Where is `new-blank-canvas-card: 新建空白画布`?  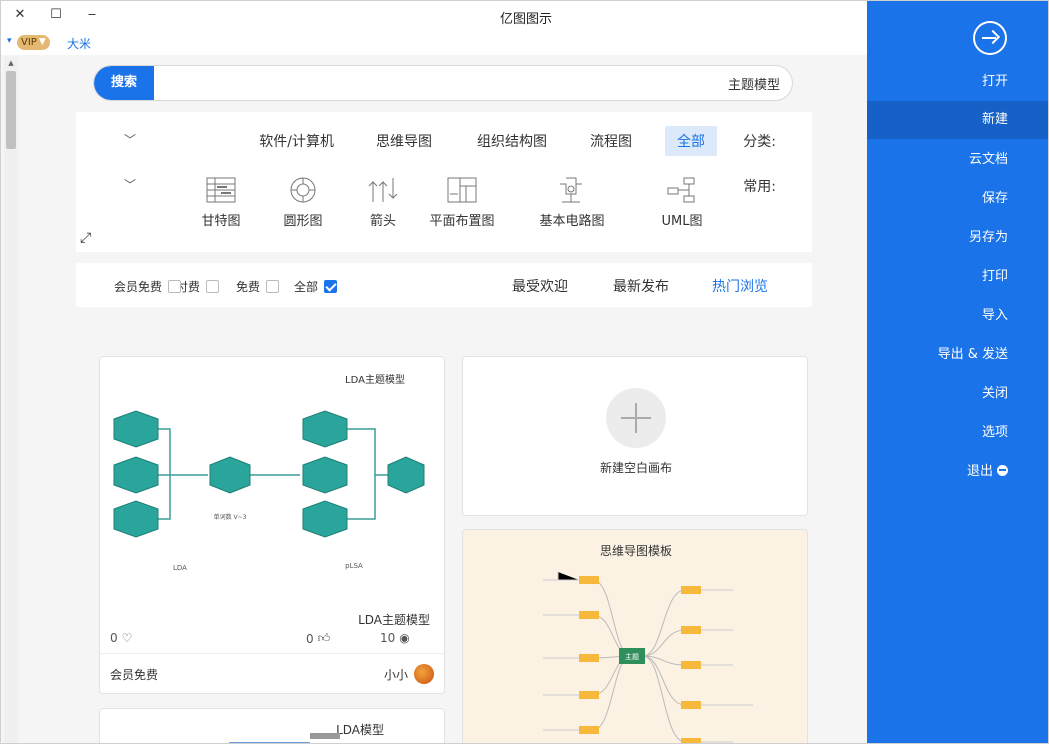 new-blank-canvas-card: 新建空白画布 is located at coordinates (635, 436).